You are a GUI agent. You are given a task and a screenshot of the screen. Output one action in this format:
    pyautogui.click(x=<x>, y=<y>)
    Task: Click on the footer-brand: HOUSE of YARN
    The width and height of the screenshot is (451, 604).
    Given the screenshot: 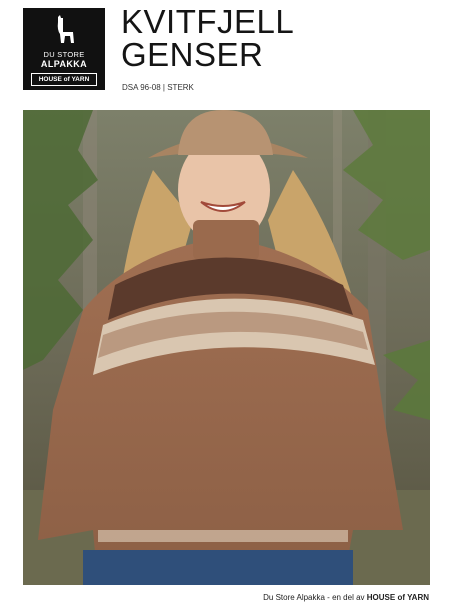 What is the action you would take?
    pyautogui.click(x=397, y=597)
    